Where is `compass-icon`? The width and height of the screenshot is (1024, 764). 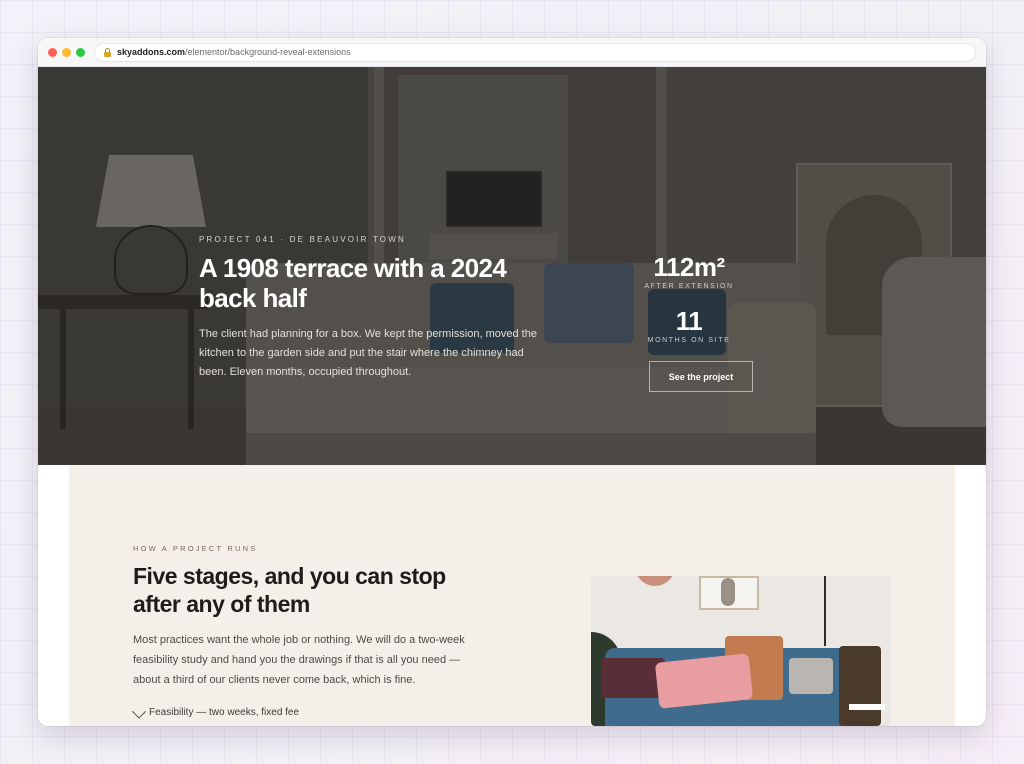 compass-icon is located at coordinates (138, 712).